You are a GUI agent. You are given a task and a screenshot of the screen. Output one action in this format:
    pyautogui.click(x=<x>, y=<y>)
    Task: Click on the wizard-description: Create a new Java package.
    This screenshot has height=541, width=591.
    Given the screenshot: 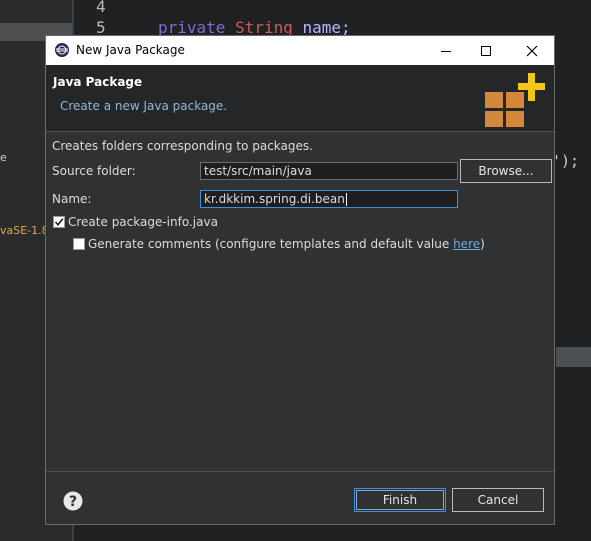 What is the action you would take?
    pyautogui.click(x=144, y=106)
    